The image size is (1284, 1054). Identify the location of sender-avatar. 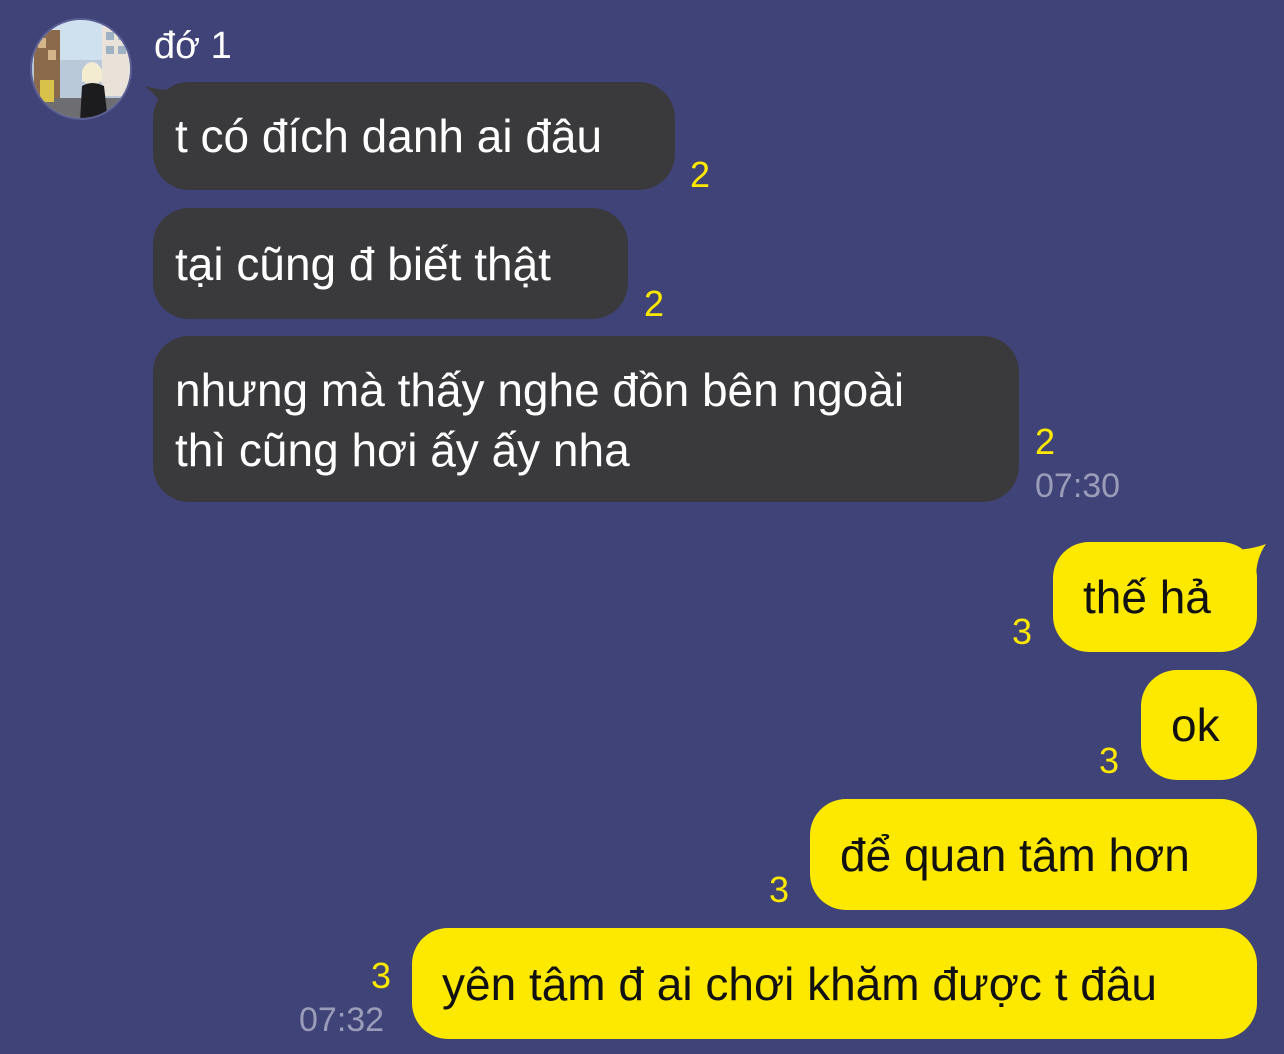
(81, 69).